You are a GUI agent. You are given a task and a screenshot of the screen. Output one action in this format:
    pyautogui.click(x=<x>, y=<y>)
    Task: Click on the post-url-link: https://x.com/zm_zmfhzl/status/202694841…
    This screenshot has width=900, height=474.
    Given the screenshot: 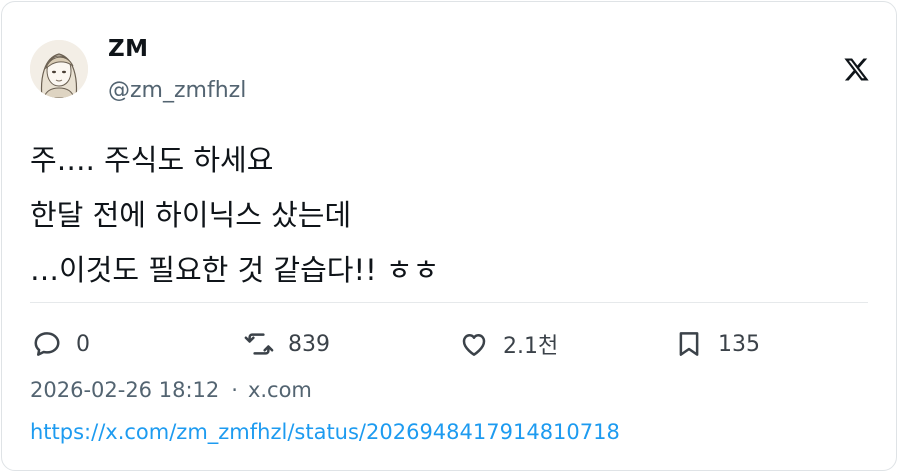 What is the action you would take?
    pyautogui.click(x=325, y=432)
    